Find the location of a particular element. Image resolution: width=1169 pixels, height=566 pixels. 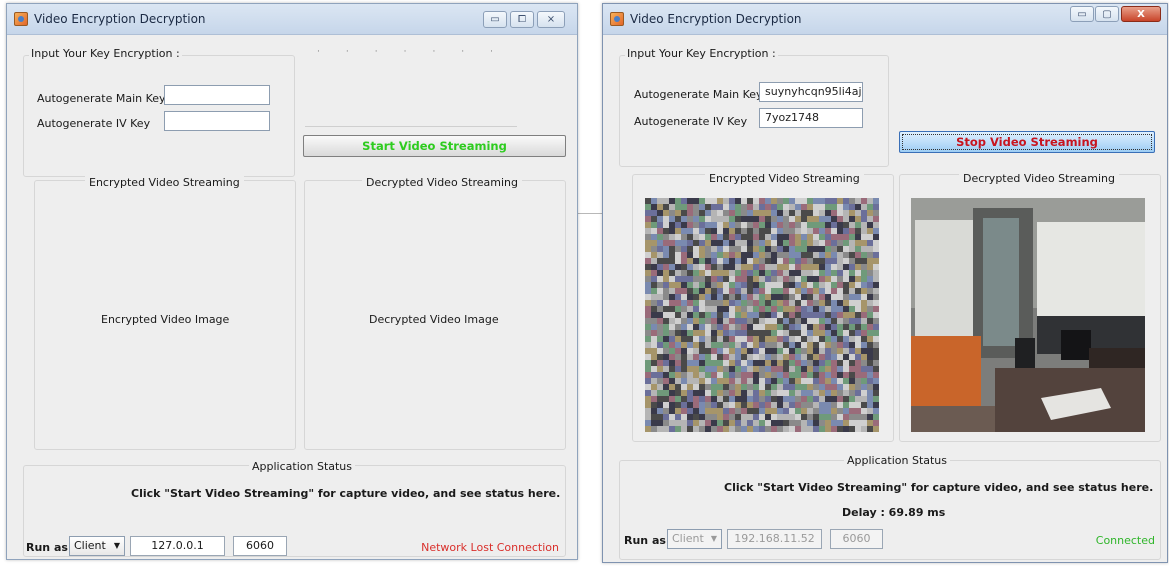

maximize-button: ▢ is located at coordinates (1107, 14).